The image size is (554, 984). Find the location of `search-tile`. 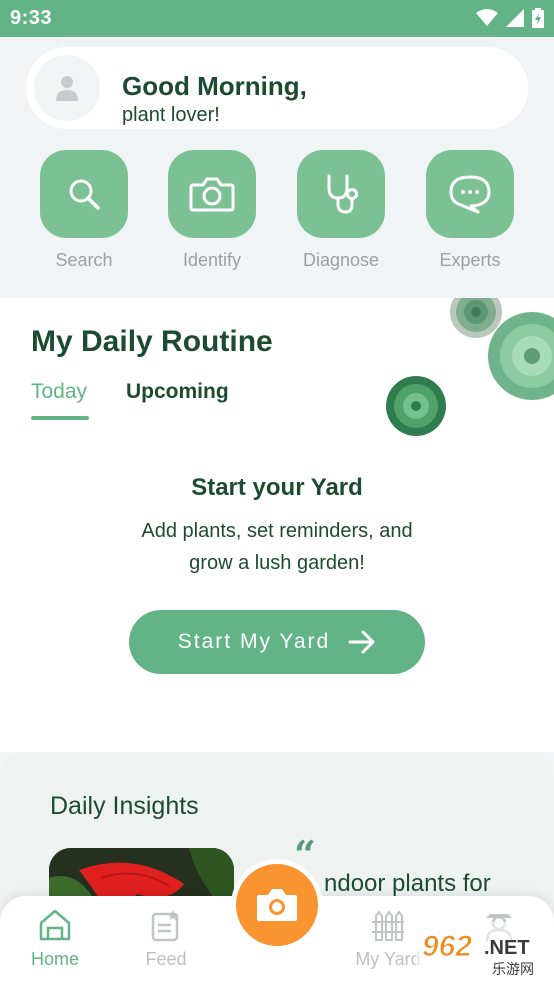

search-tile is located at coordinates (84, 194).